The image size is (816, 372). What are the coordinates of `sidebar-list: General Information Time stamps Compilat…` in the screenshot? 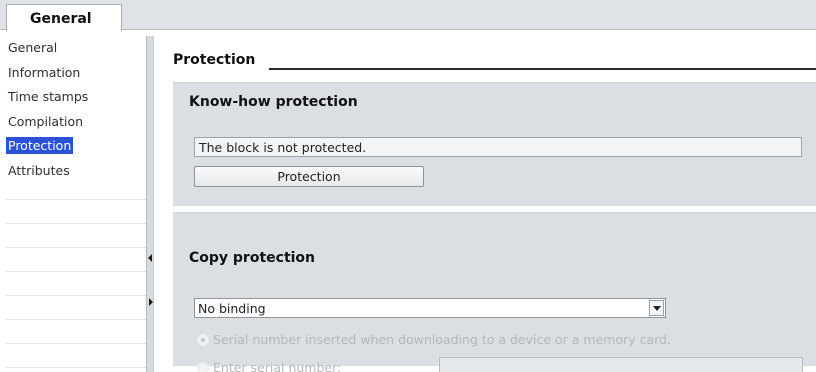 It's located at (76, 109).